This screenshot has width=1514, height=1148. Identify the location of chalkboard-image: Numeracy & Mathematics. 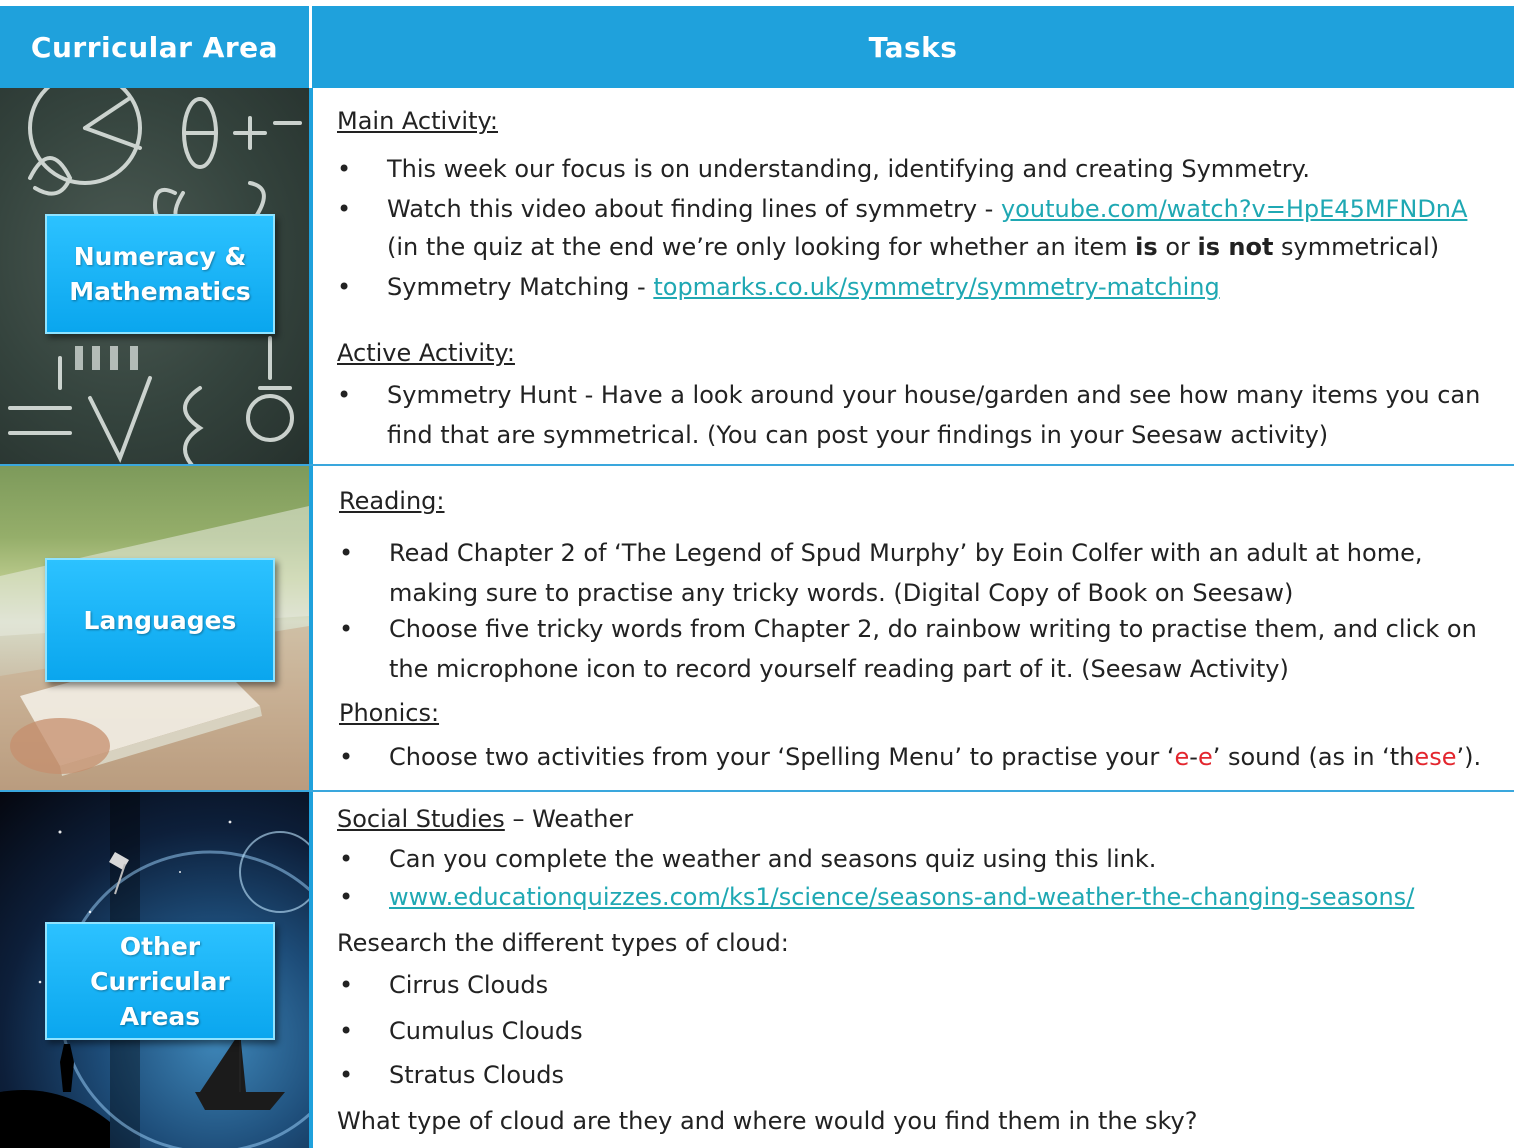
(154, 276).